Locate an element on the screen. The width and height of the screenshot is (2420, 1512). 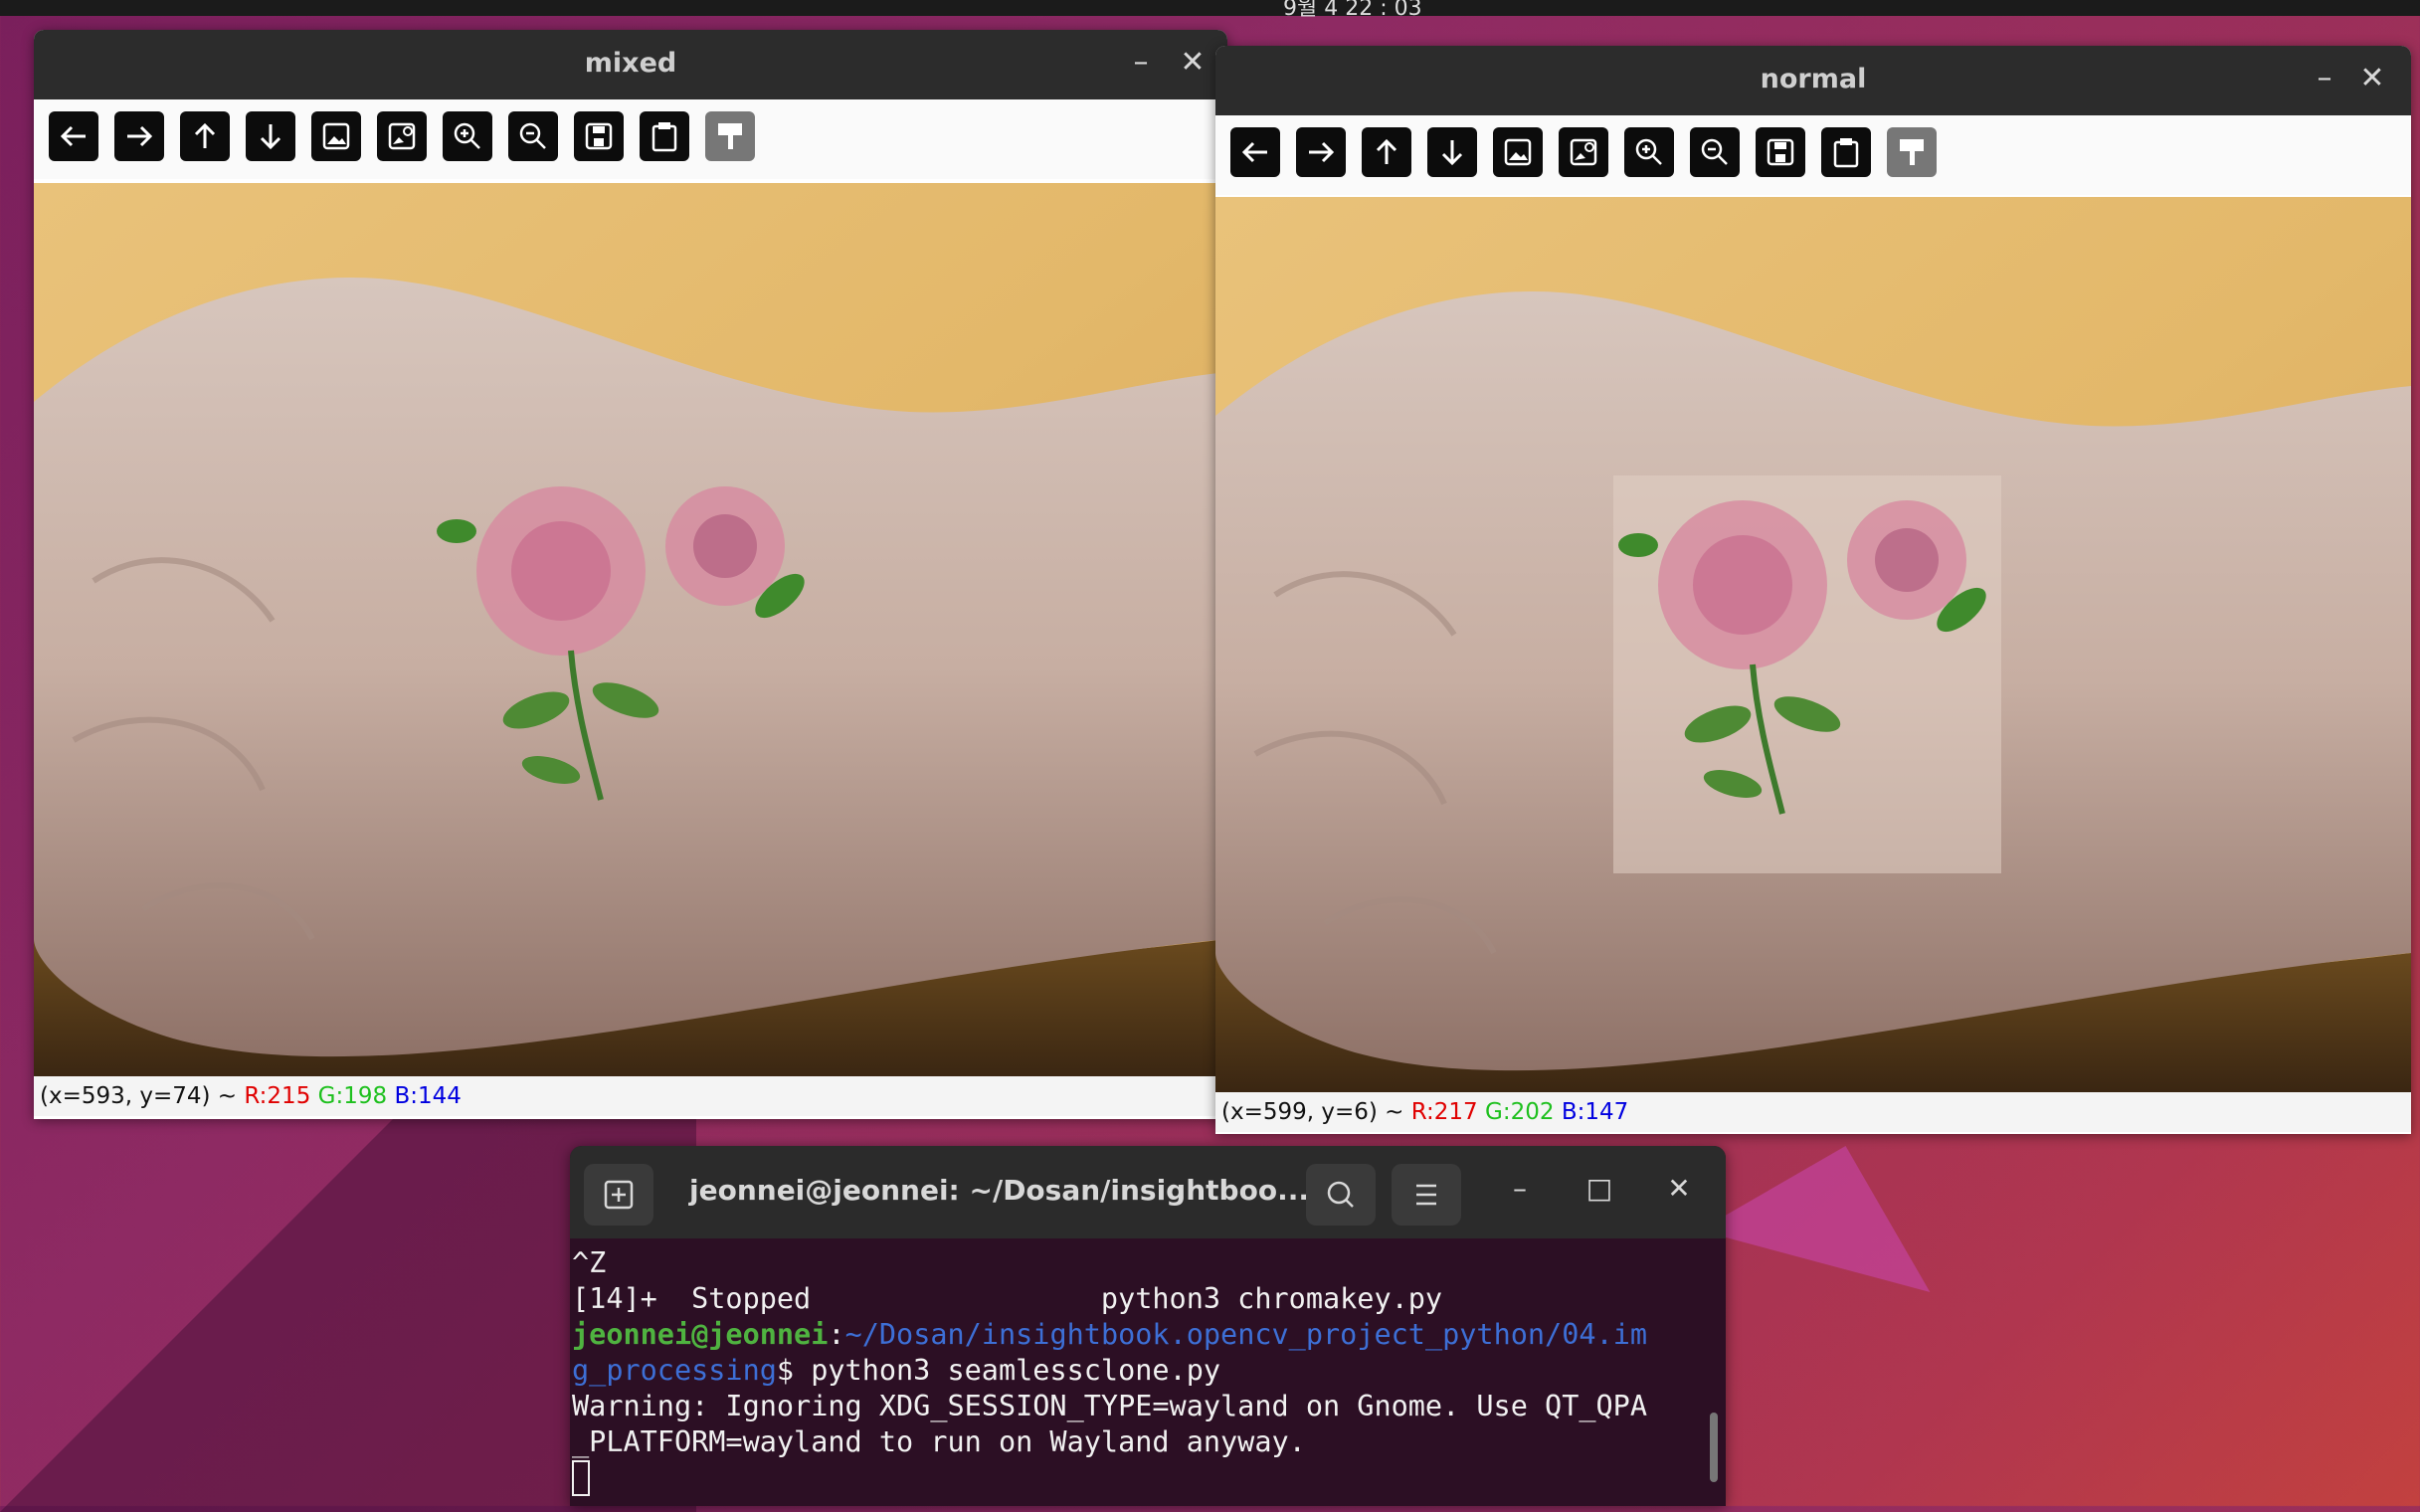
text-cursor is located at coordinates (581, 1478).